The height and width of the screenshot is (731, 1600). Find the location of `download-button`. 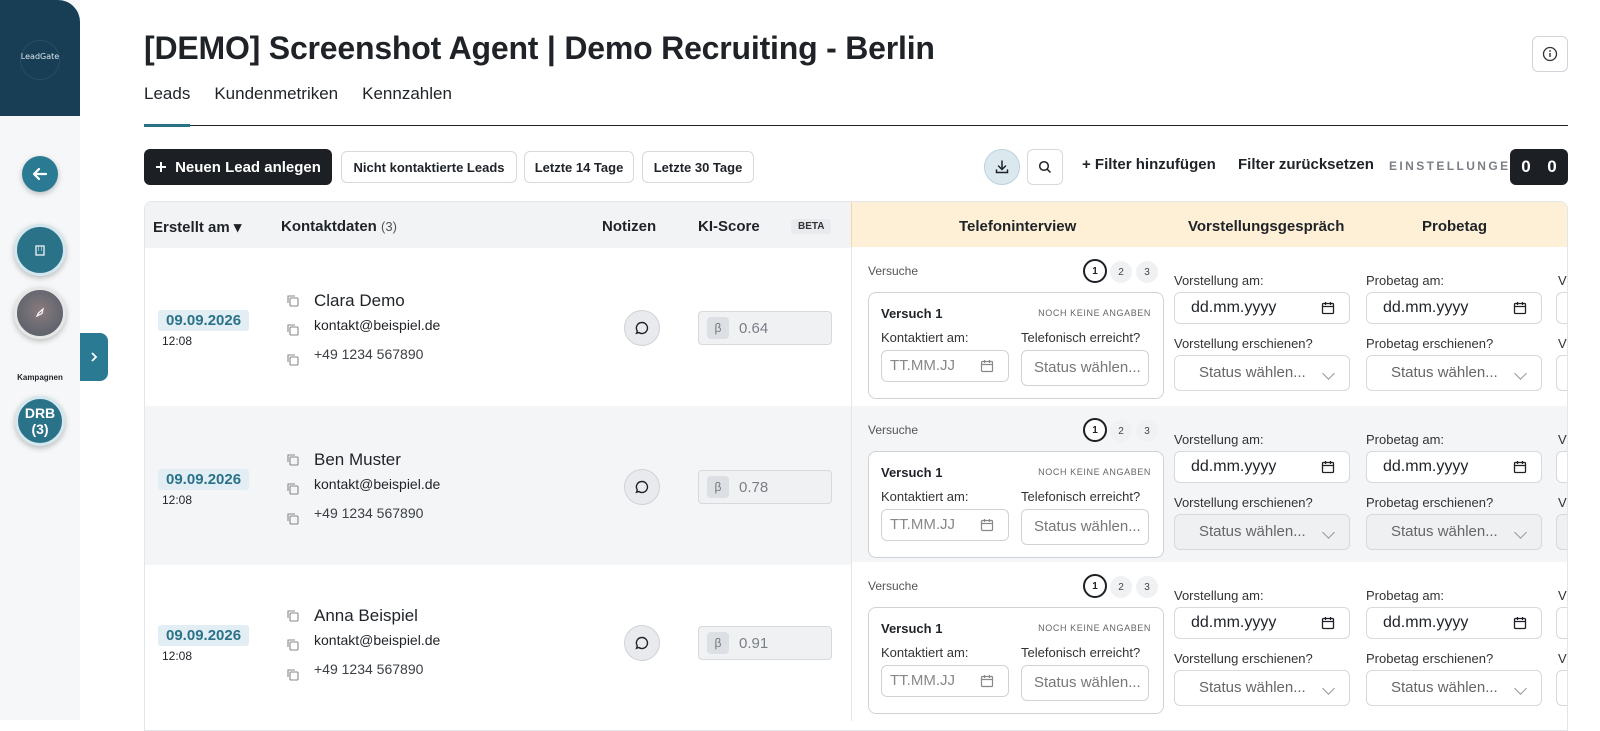

download-button is located at coordinates (1002, 167).